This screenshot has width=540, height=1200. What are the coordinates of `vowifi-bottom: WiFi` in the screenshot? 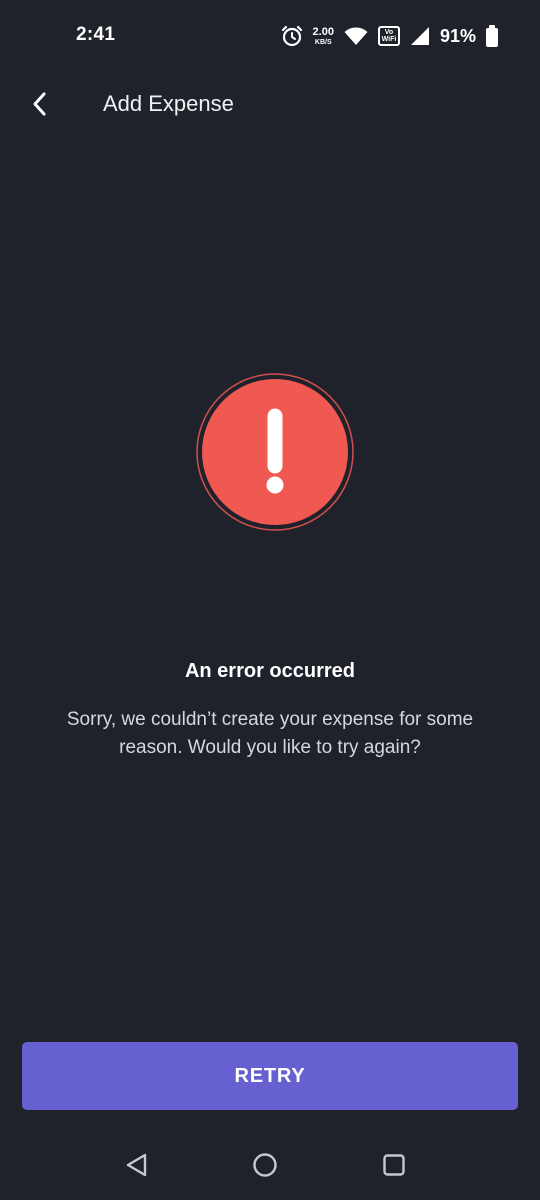 It's located at (389, 39).